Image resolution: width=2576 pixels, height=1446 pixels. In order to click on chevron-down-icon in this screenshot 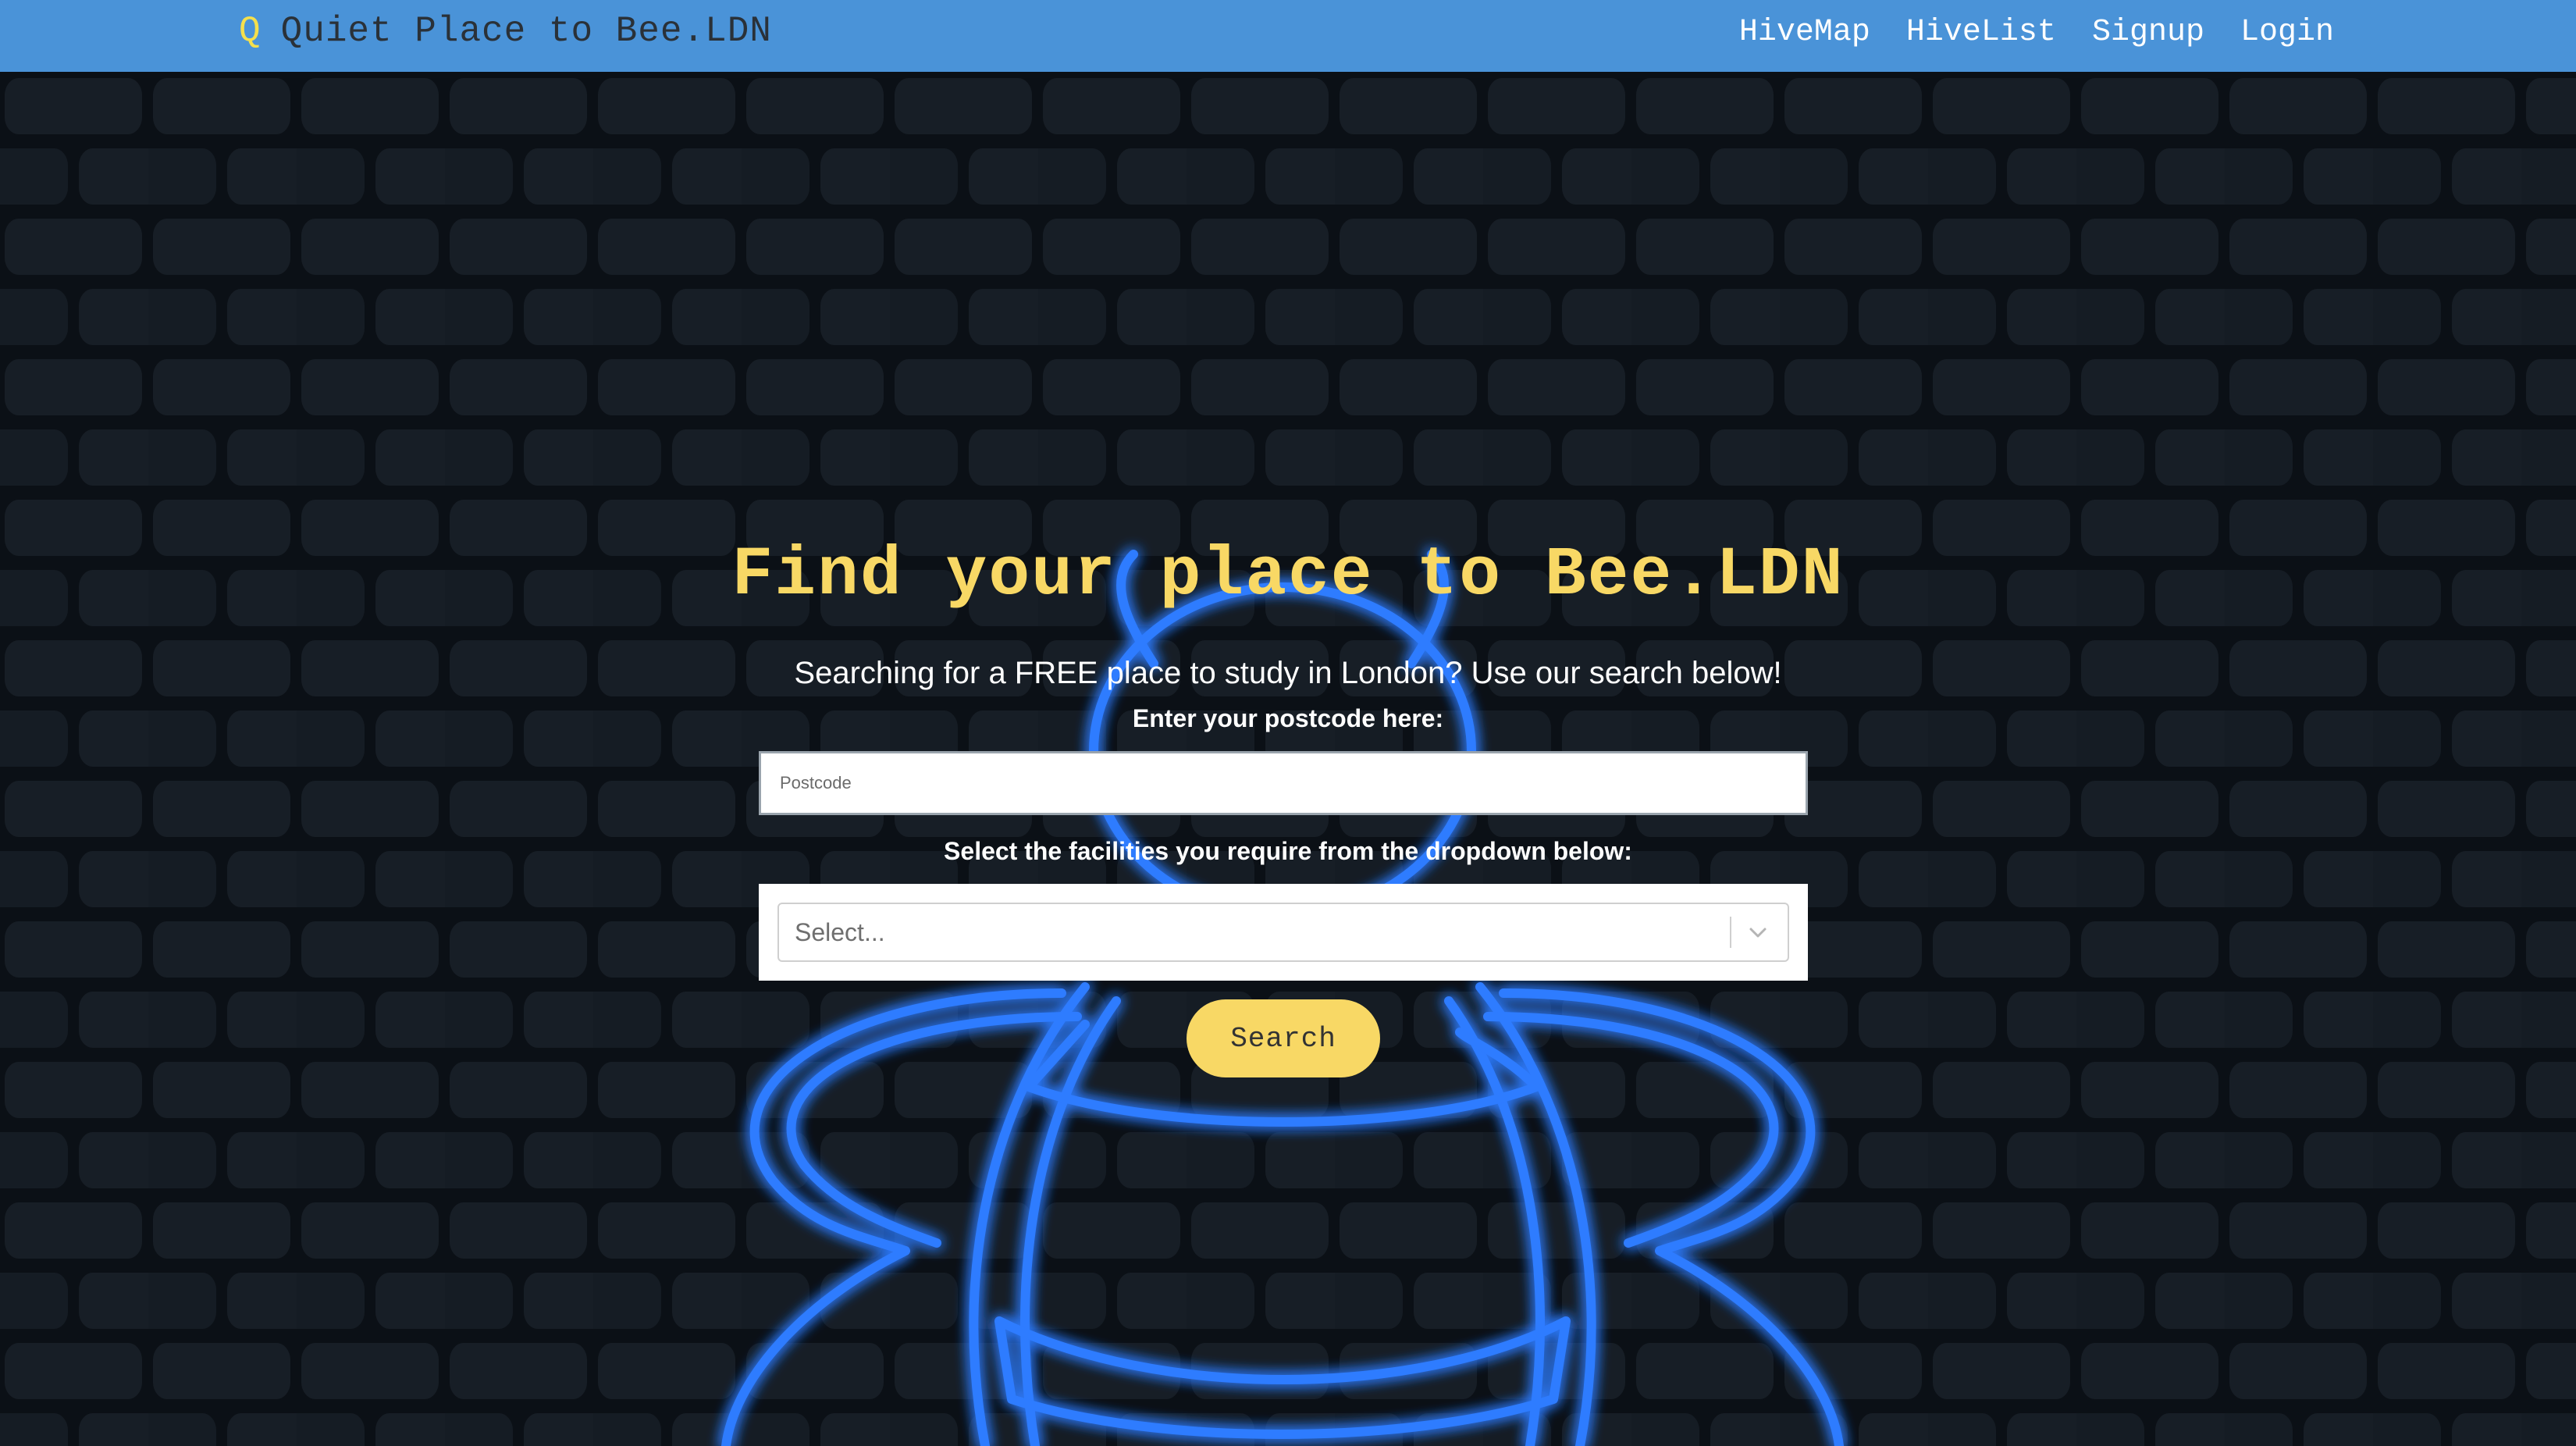, I will do `click(1758, 932)`.